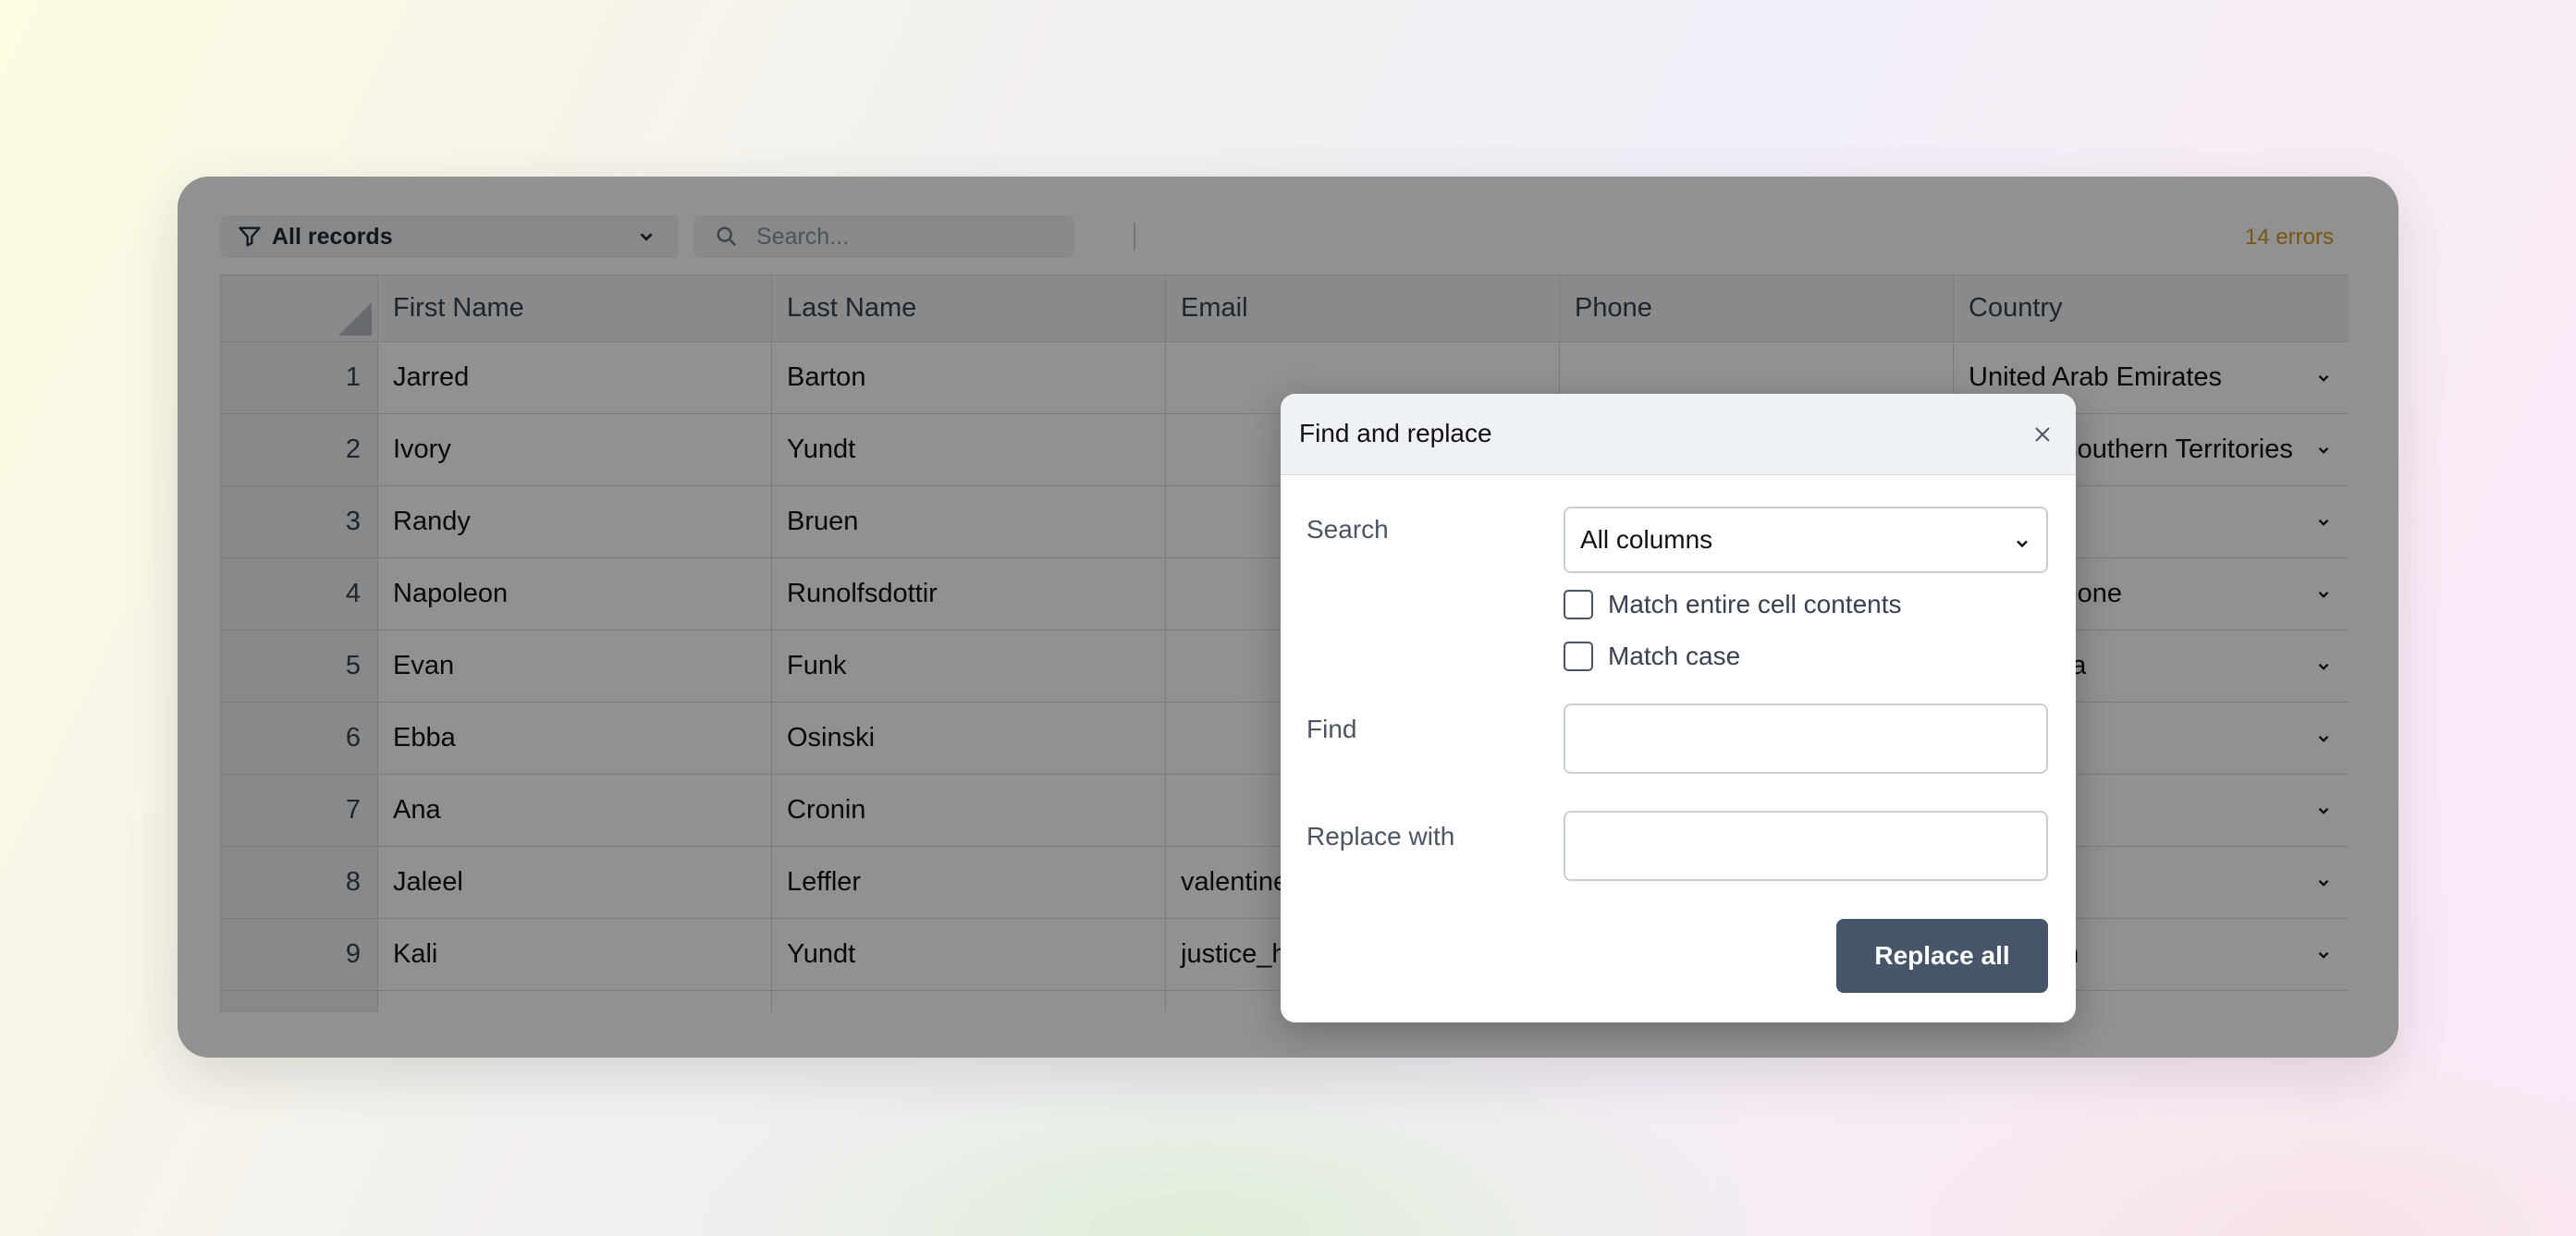 The width and height of the screenshot is (2576, 1236). What do you see at coordinates (1678, 434) in the screenshot?
I see `dialog-header: Find and replace` at bounding box center [1678, 434].